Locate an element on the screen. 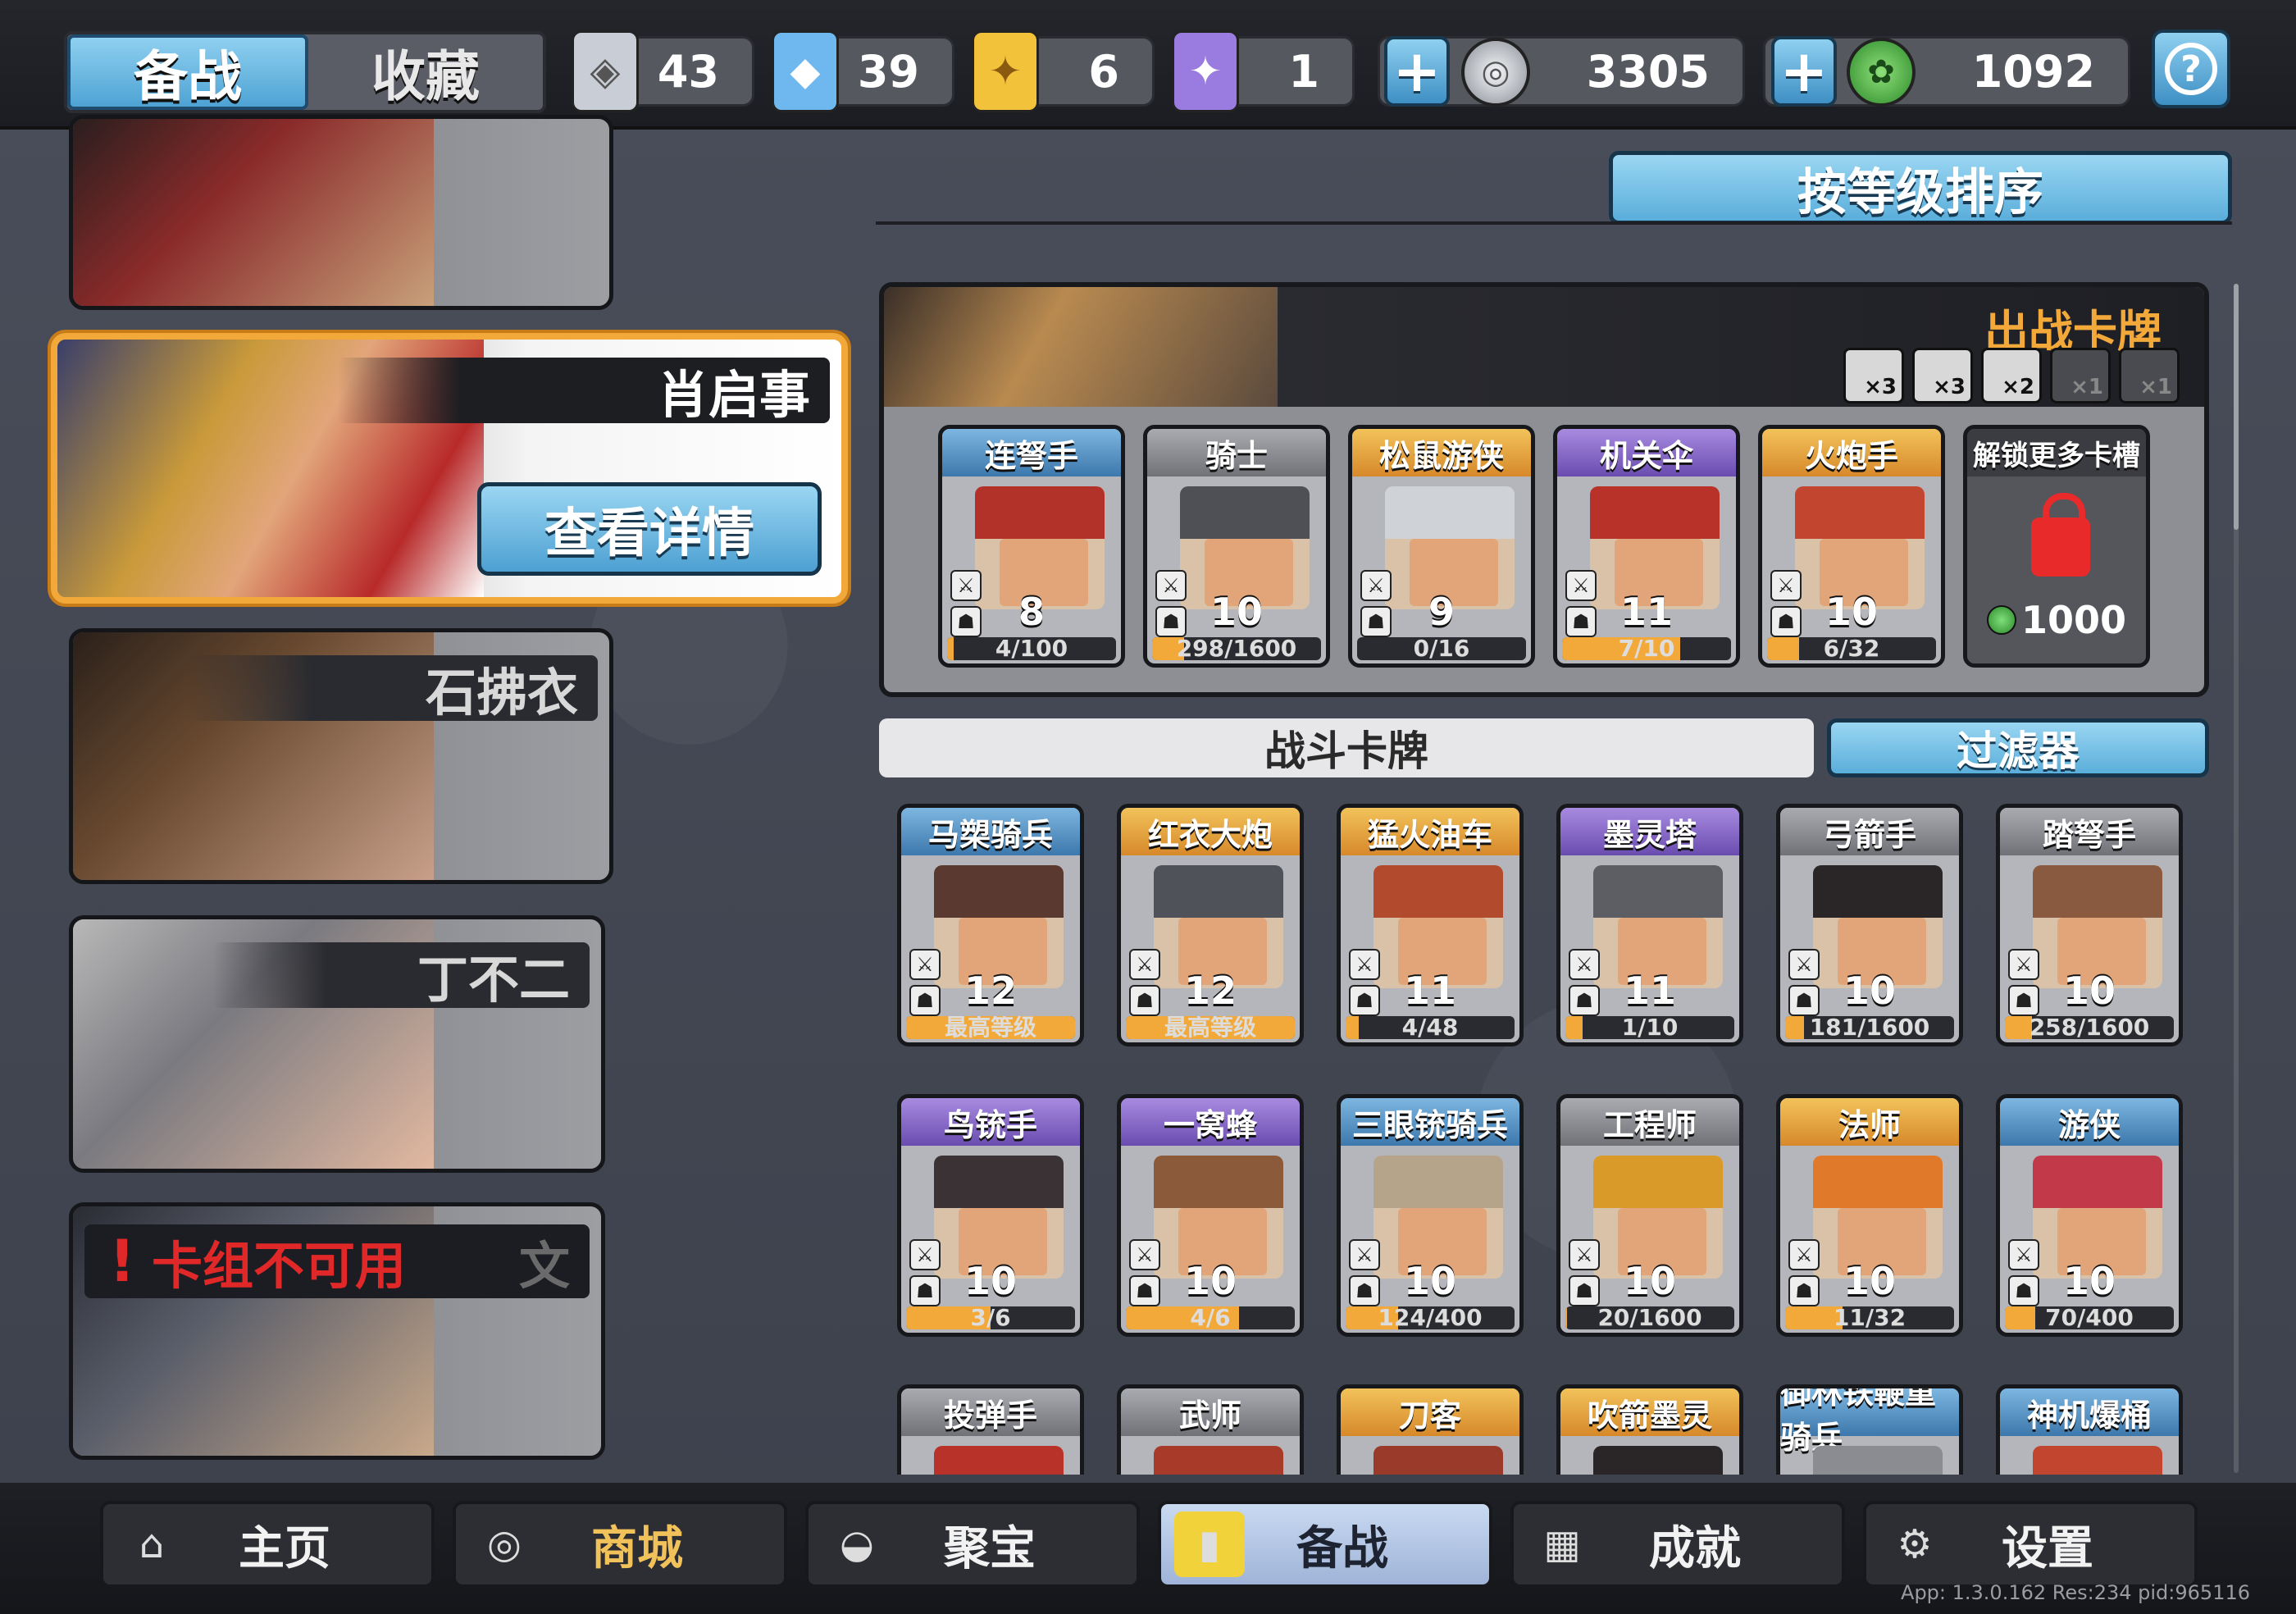  battle-card: 墨灵塔 ⚔ ☗ 11 1/10 is located at coordinates (1649, 925).